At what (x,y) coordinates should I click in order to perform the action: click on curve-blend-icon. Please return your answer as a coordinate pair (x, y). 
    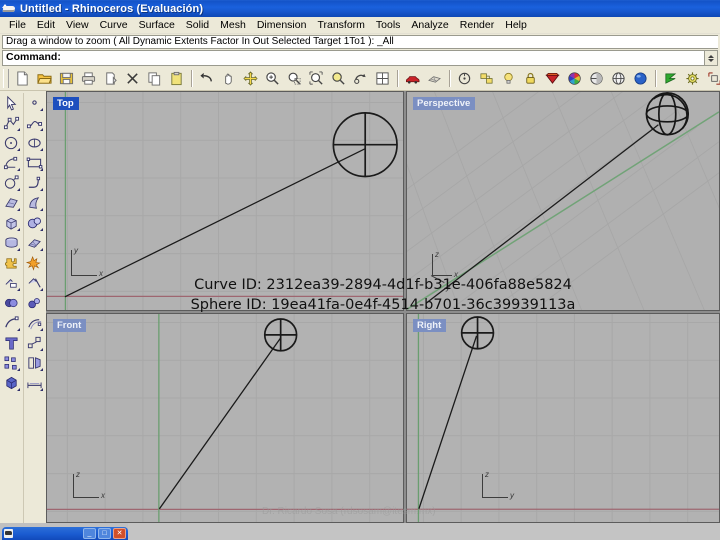
    Looking at the image, I should click on (34, 183).